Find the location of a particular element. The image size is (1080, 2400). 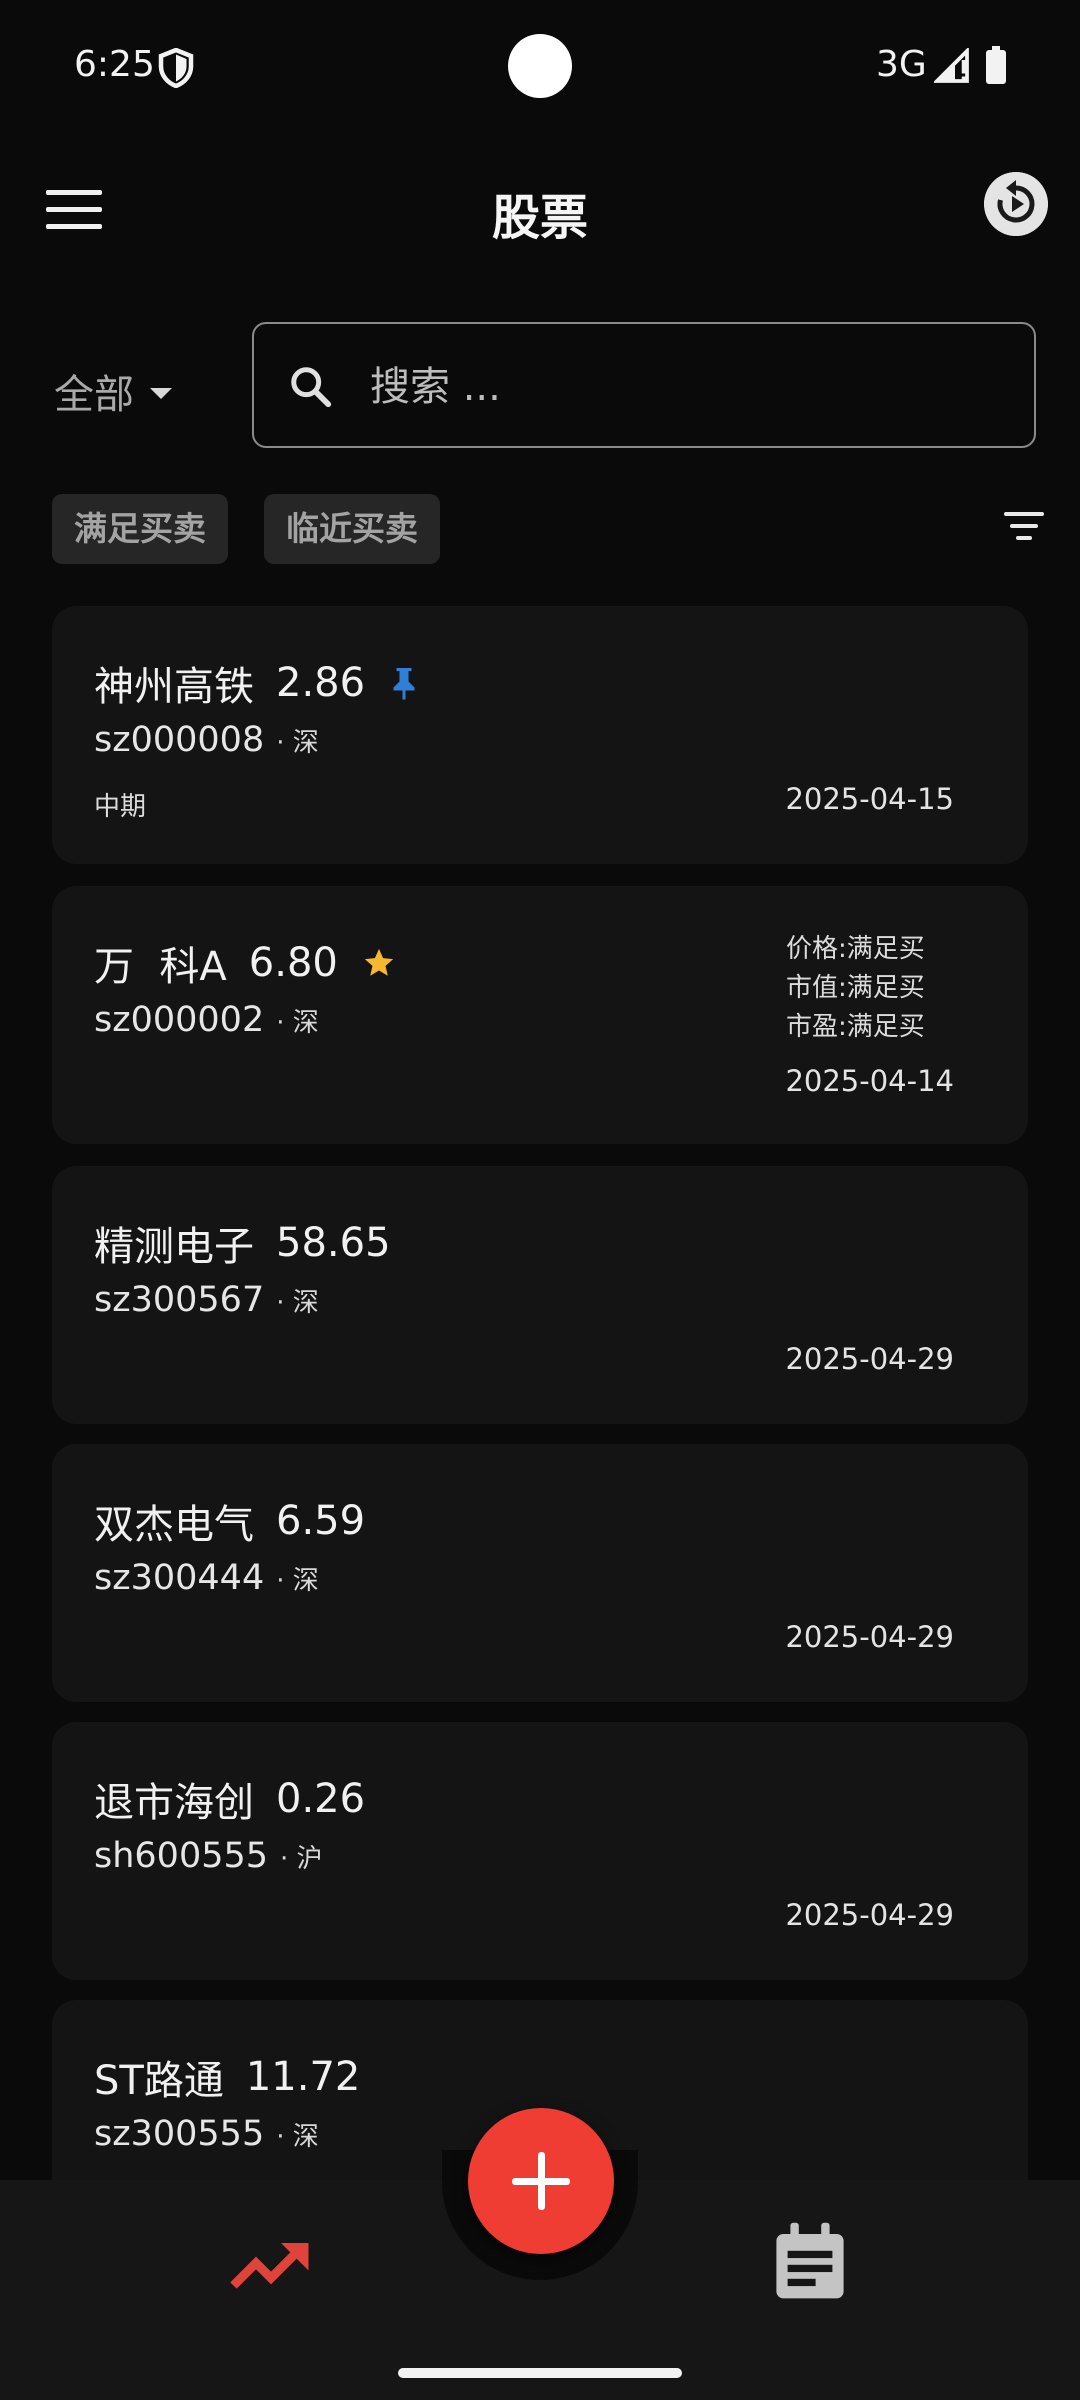

condition-market-cap: 市值:满足买 is located at coordinates (855, 988).